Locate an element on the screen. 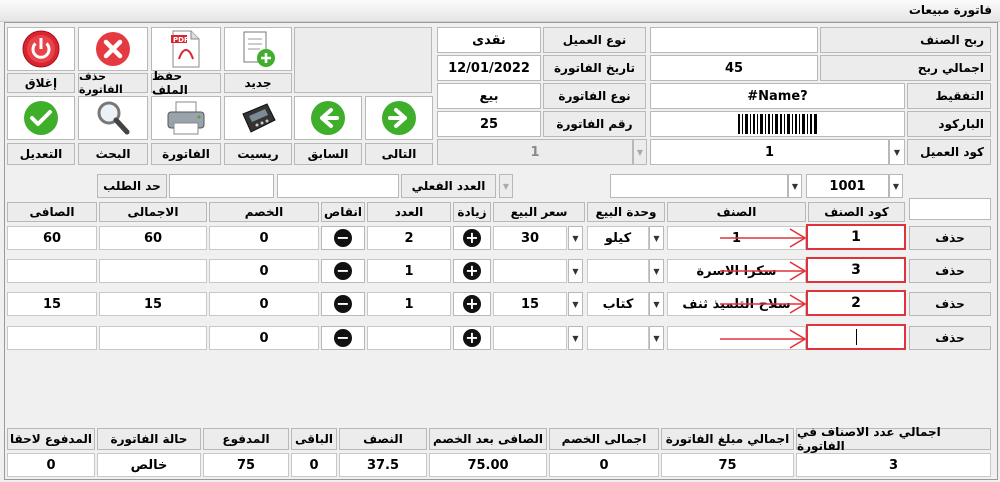 This screenshot has width=1000, height=482. row3-unit-dropdown-arrow: ▼ is located at coordinates (656, 304).